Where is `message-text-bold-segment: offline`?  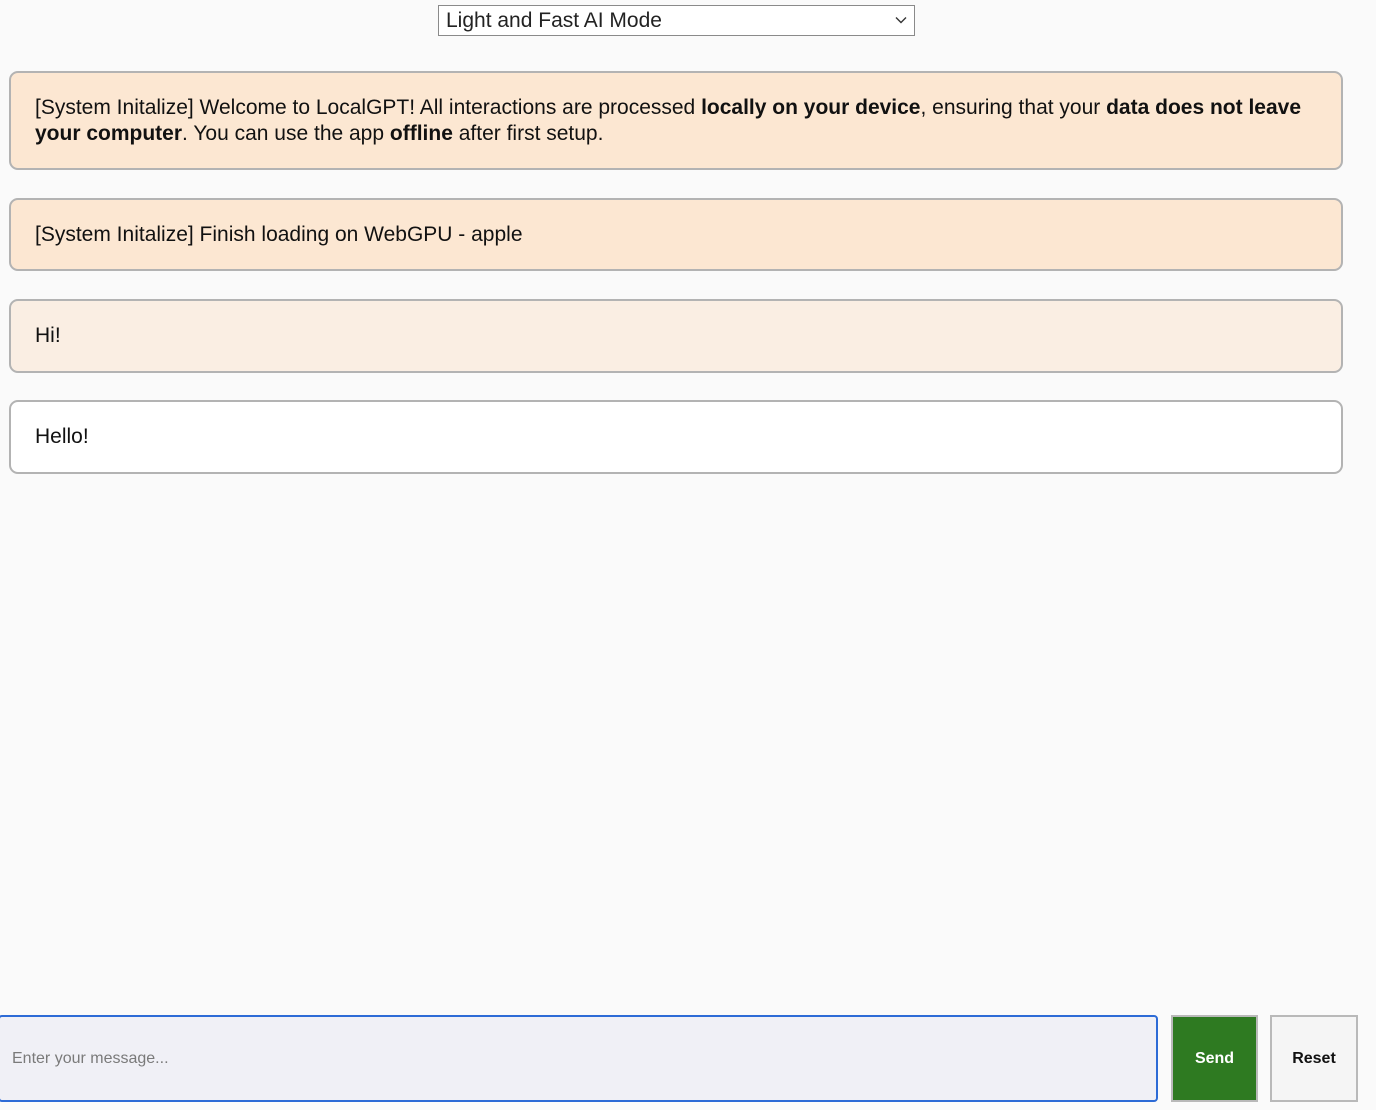 message-text-bold-segment: offline is located at coordinates (421, 133).